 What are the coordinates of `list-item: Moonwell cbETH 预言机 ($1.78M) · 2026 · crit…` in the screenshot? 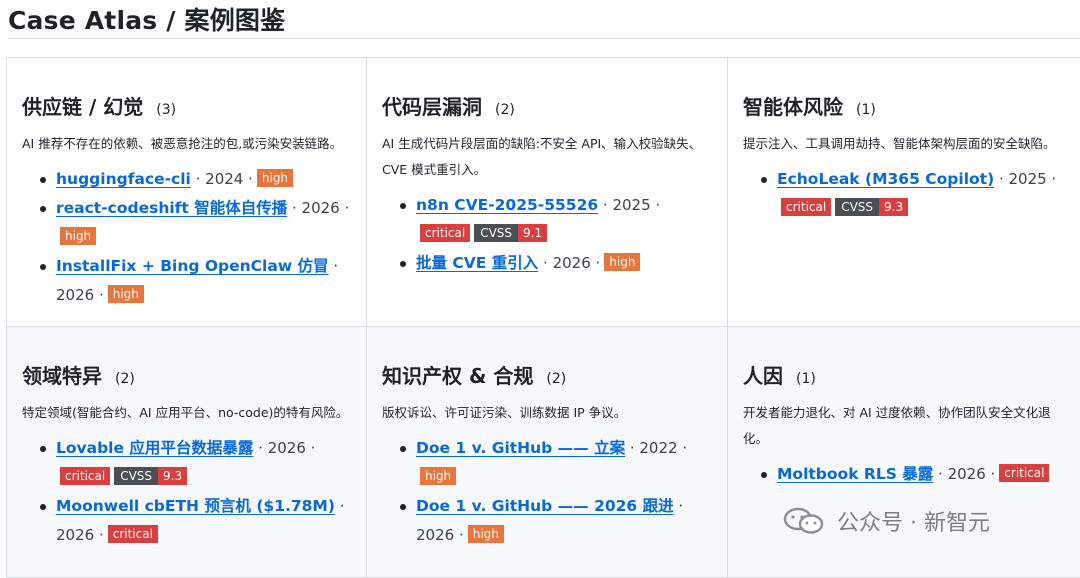 It's located at (187, 521).